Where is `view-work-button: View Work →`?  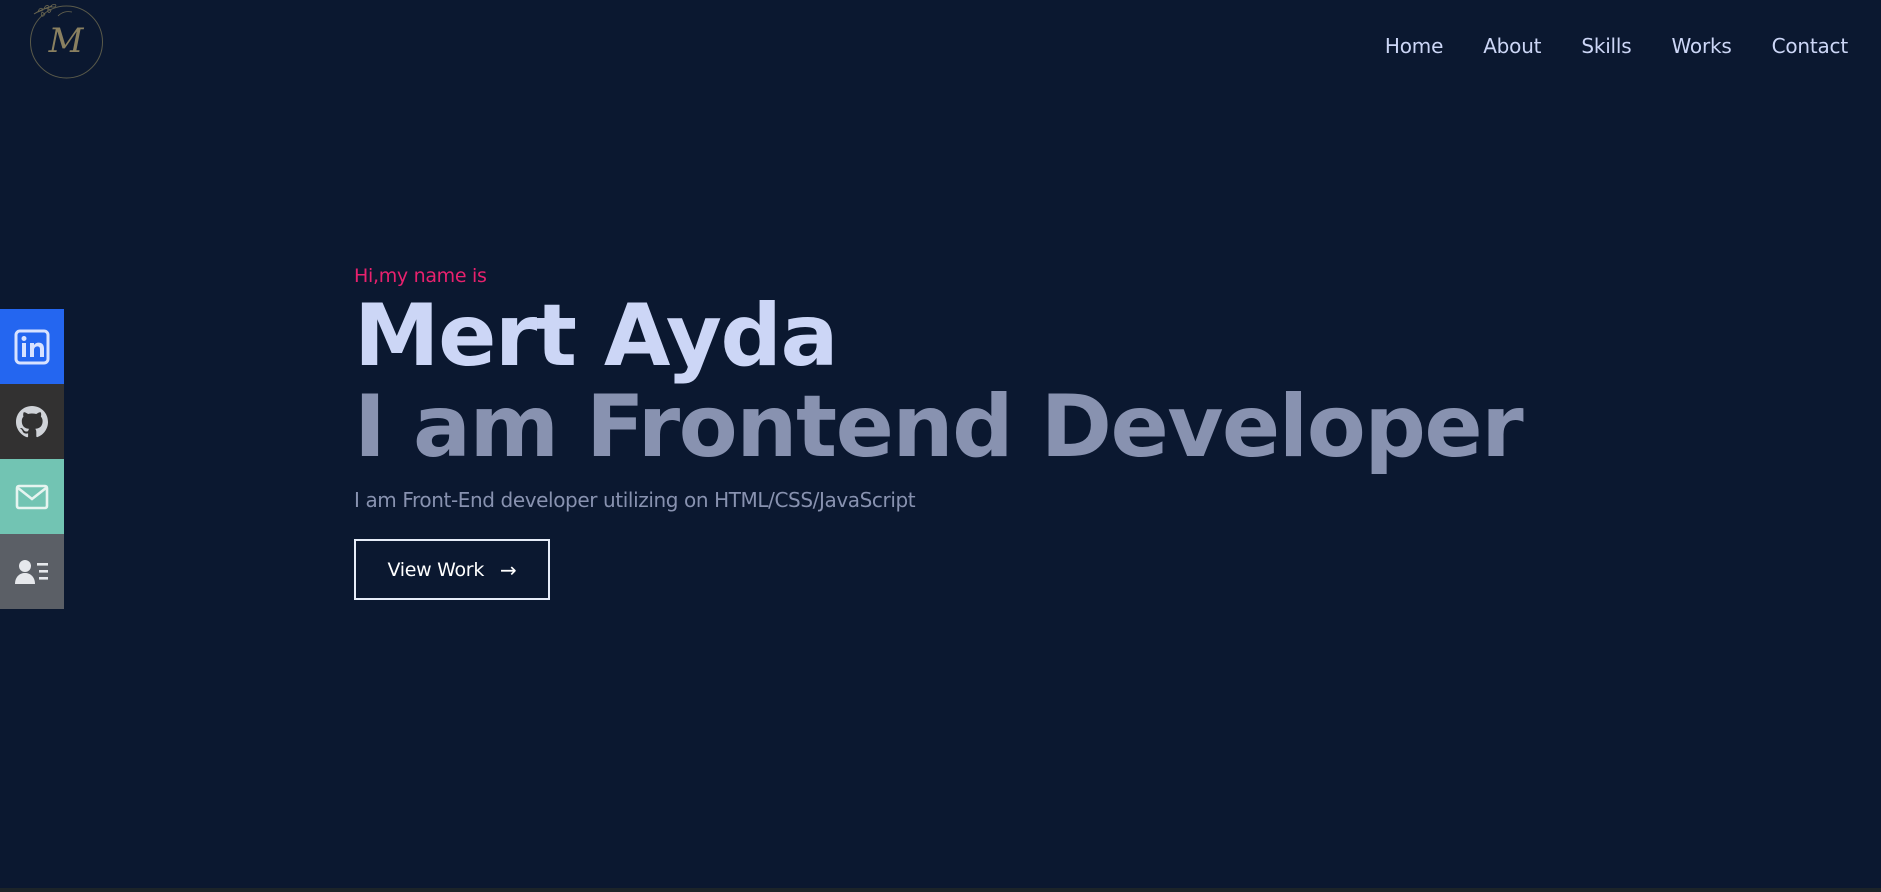 view-work-button: View Work → is located at coordinates (452, 569).